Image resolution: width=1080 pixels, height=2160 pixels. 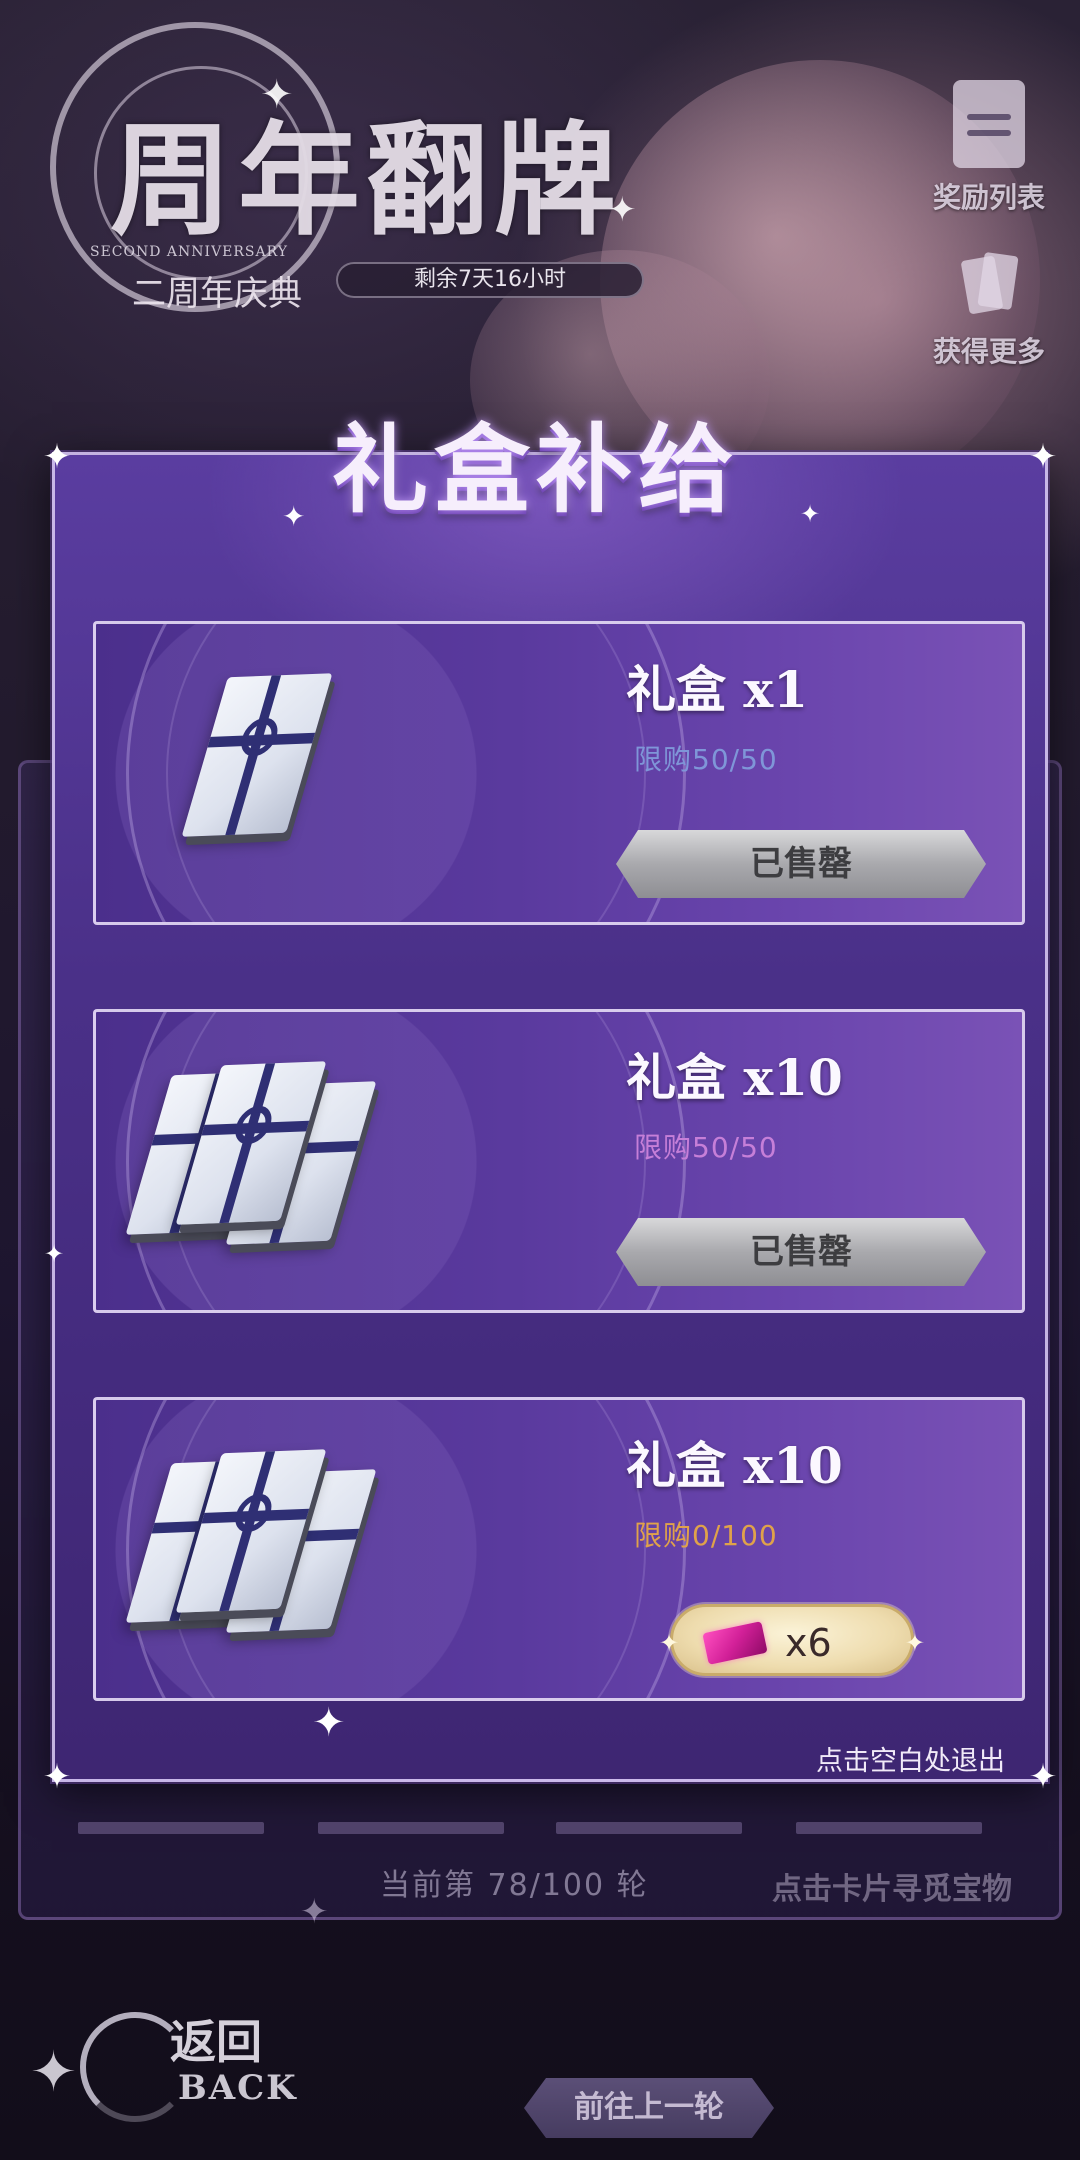 I want to click on gift-box-item-1: 礼盒 x1 限购50/50 已售罄, so click(x=559, y=773).